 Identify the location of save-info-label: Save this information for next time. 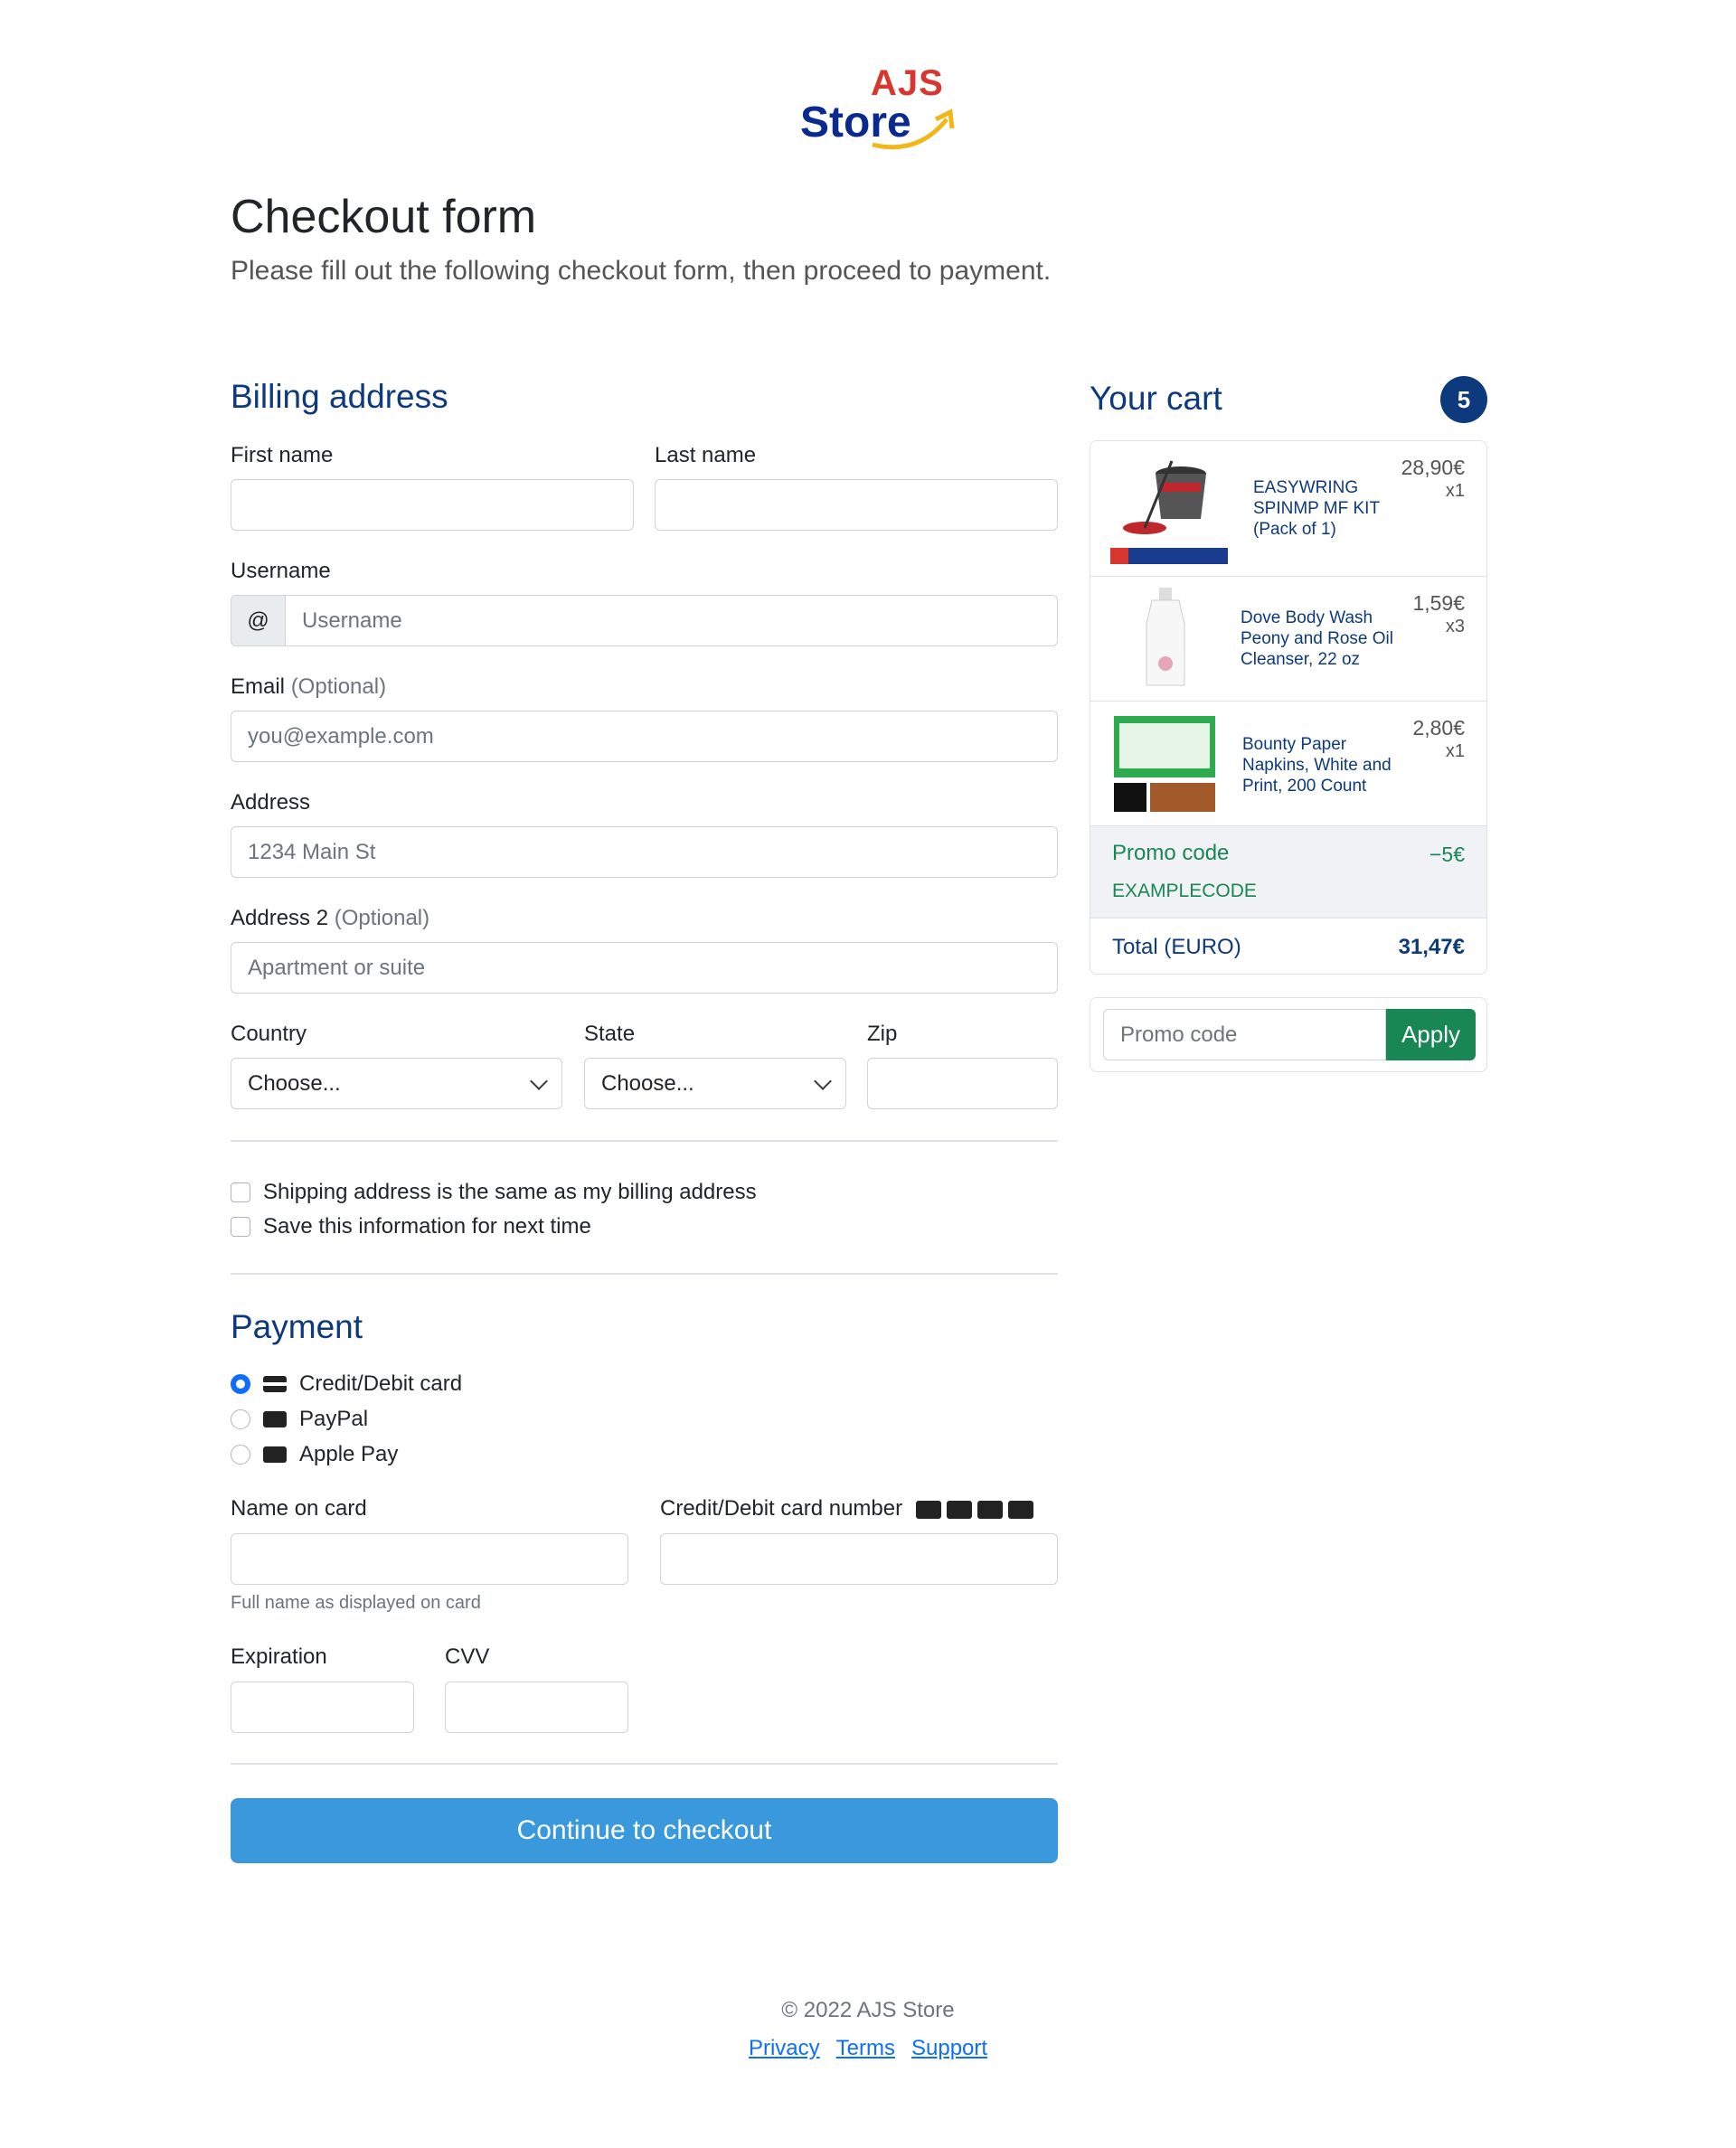
(427, 1226).